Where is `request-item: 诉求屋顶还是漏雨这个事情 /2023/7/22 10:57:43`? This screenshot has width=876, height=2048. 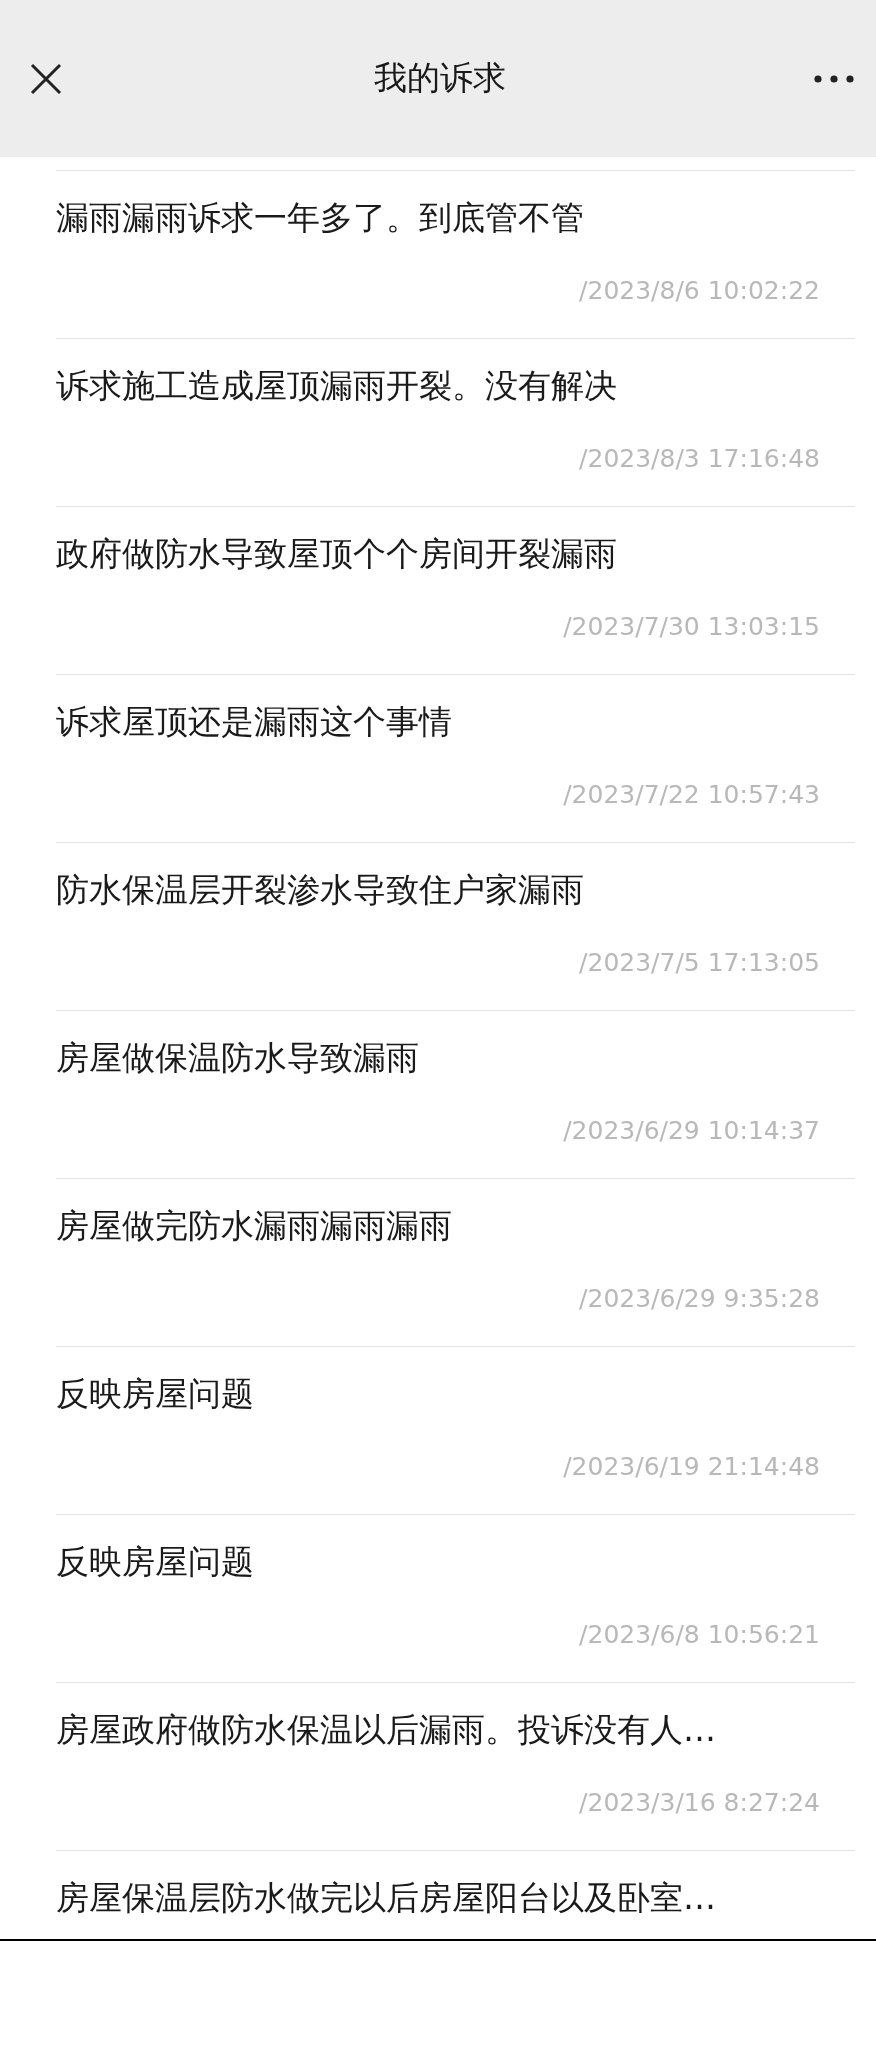 request-item: 诉求屋顶还是漏雨这个事情 /2023/7/22 10:57:43 is located at coordinates (455, 758).